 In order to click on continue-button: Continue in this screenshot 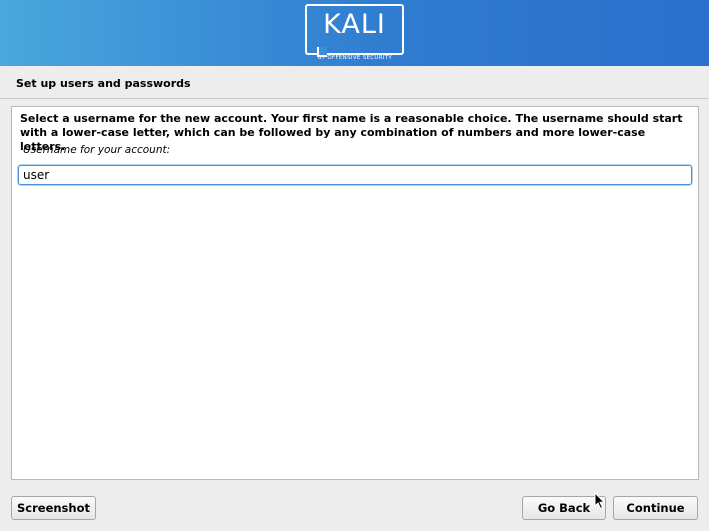, I will do `click(655, 508)`.